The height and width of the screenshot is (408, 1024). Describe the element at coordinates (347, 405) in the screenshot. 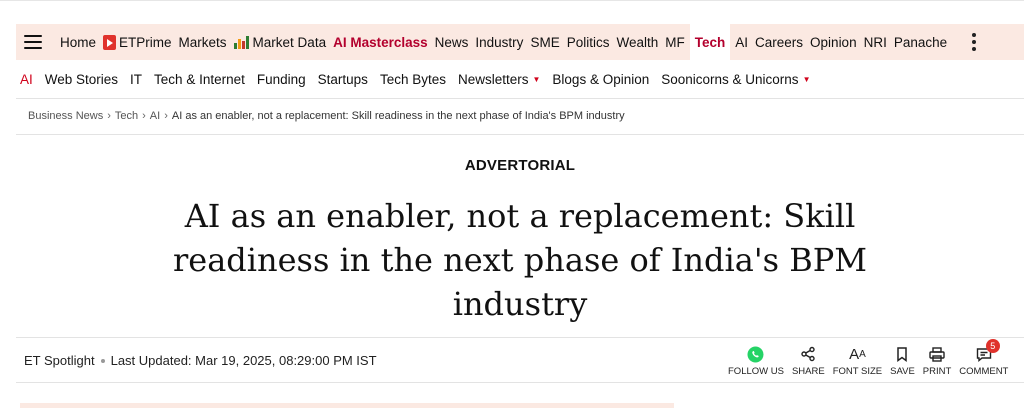

I see `content-banner-strip` at that location.